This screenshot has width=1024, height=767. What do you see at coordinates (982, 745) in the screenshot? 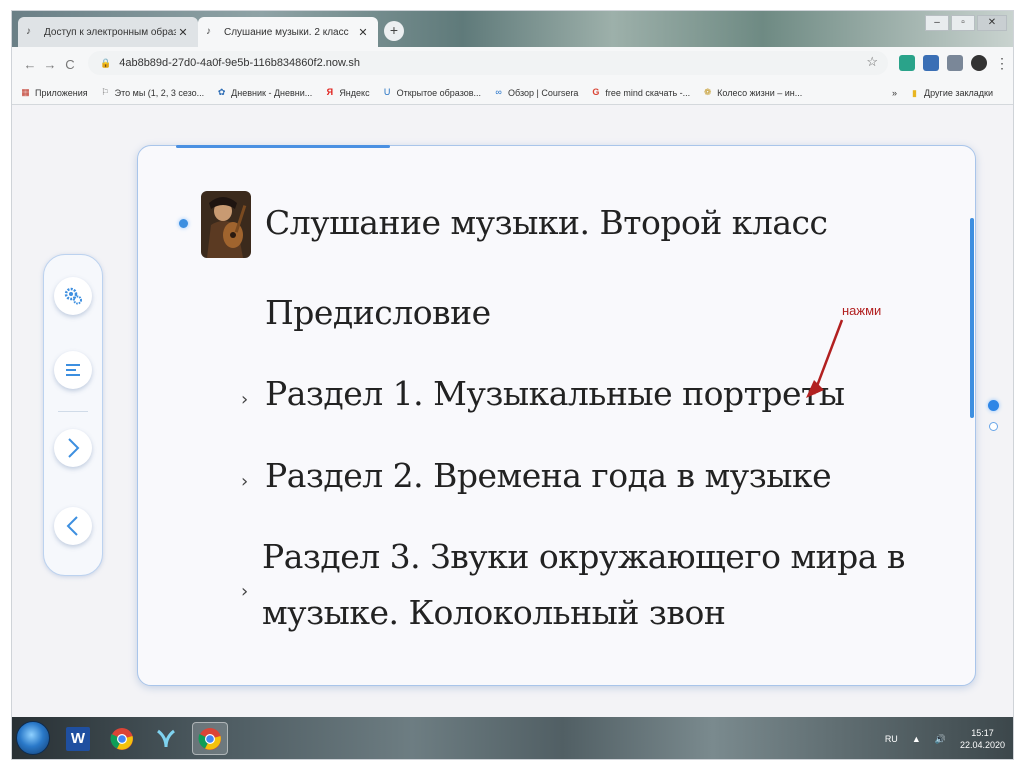
I see `clock-date: 22.04.2020` at bounding box center [982, 745].